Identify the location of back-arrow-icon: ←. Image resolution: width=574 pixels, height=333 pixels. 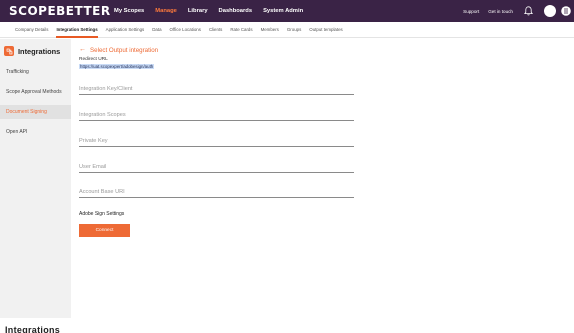
(82, 50).